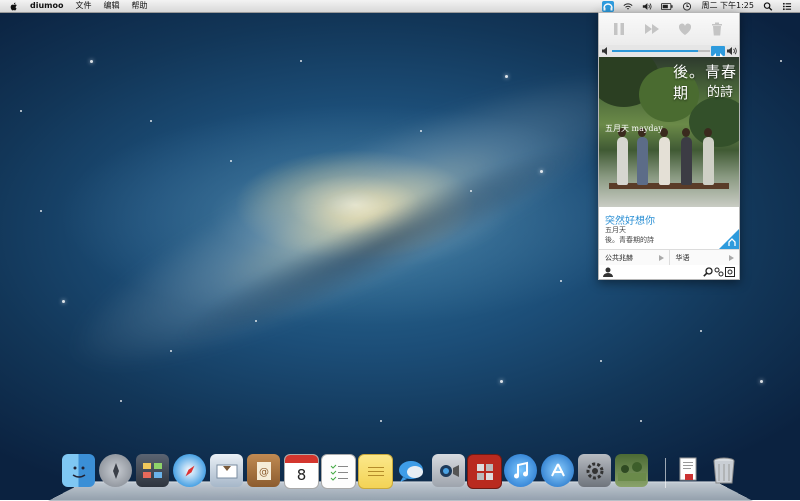  I want to click on share-icon, so click(719, 272).